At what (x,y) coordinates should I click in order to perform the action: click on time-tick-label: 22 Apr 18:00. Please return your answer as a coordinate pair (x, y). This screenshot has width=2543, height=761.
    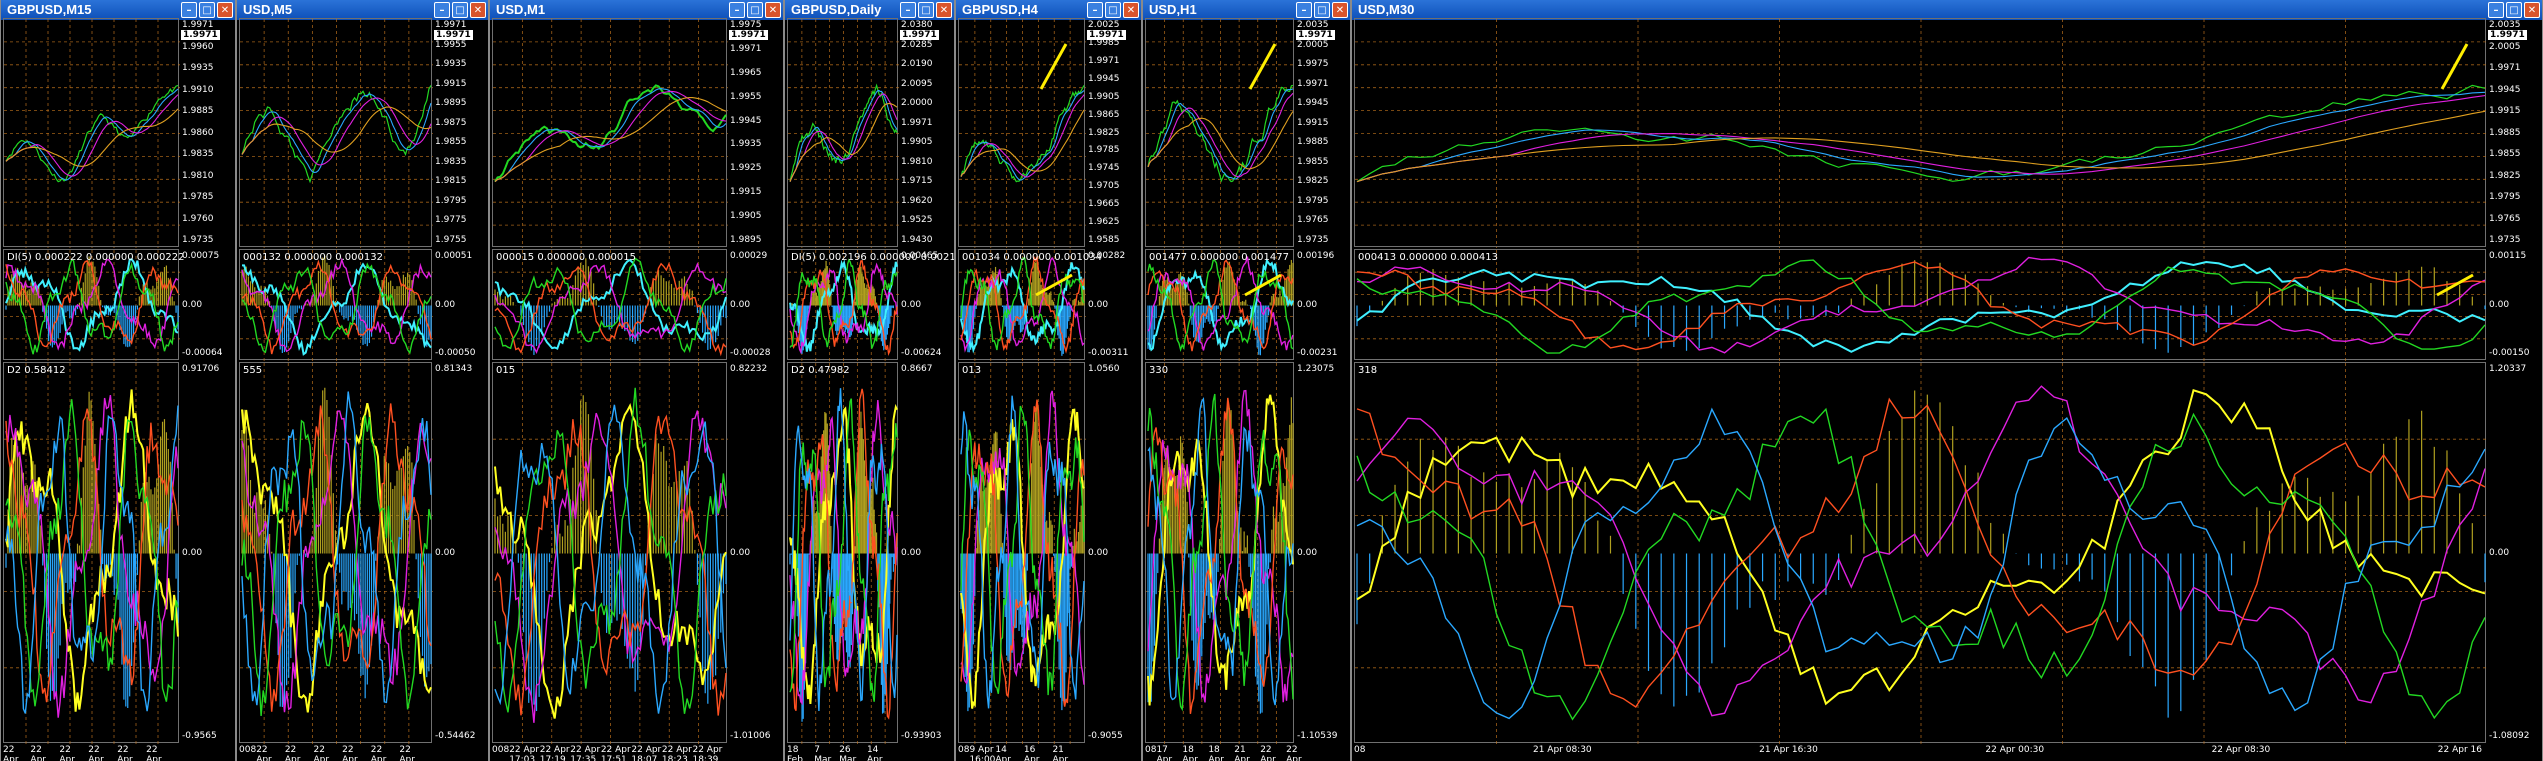
    Looking at the image, I should click on (1294, 753).